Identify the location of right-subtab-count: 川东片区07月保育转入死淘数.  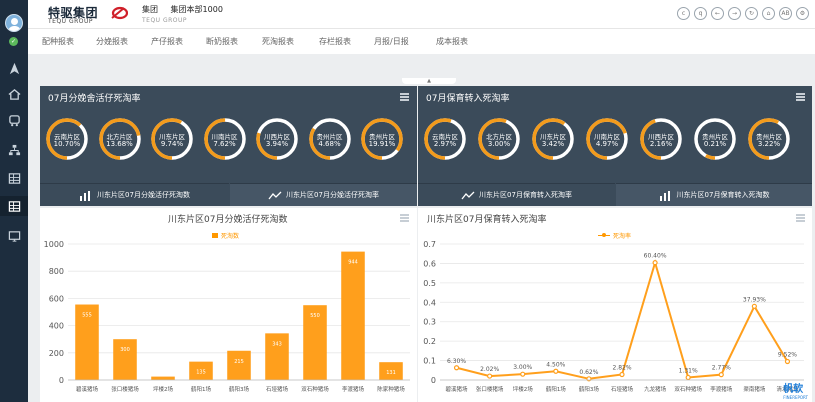
(714, 194).